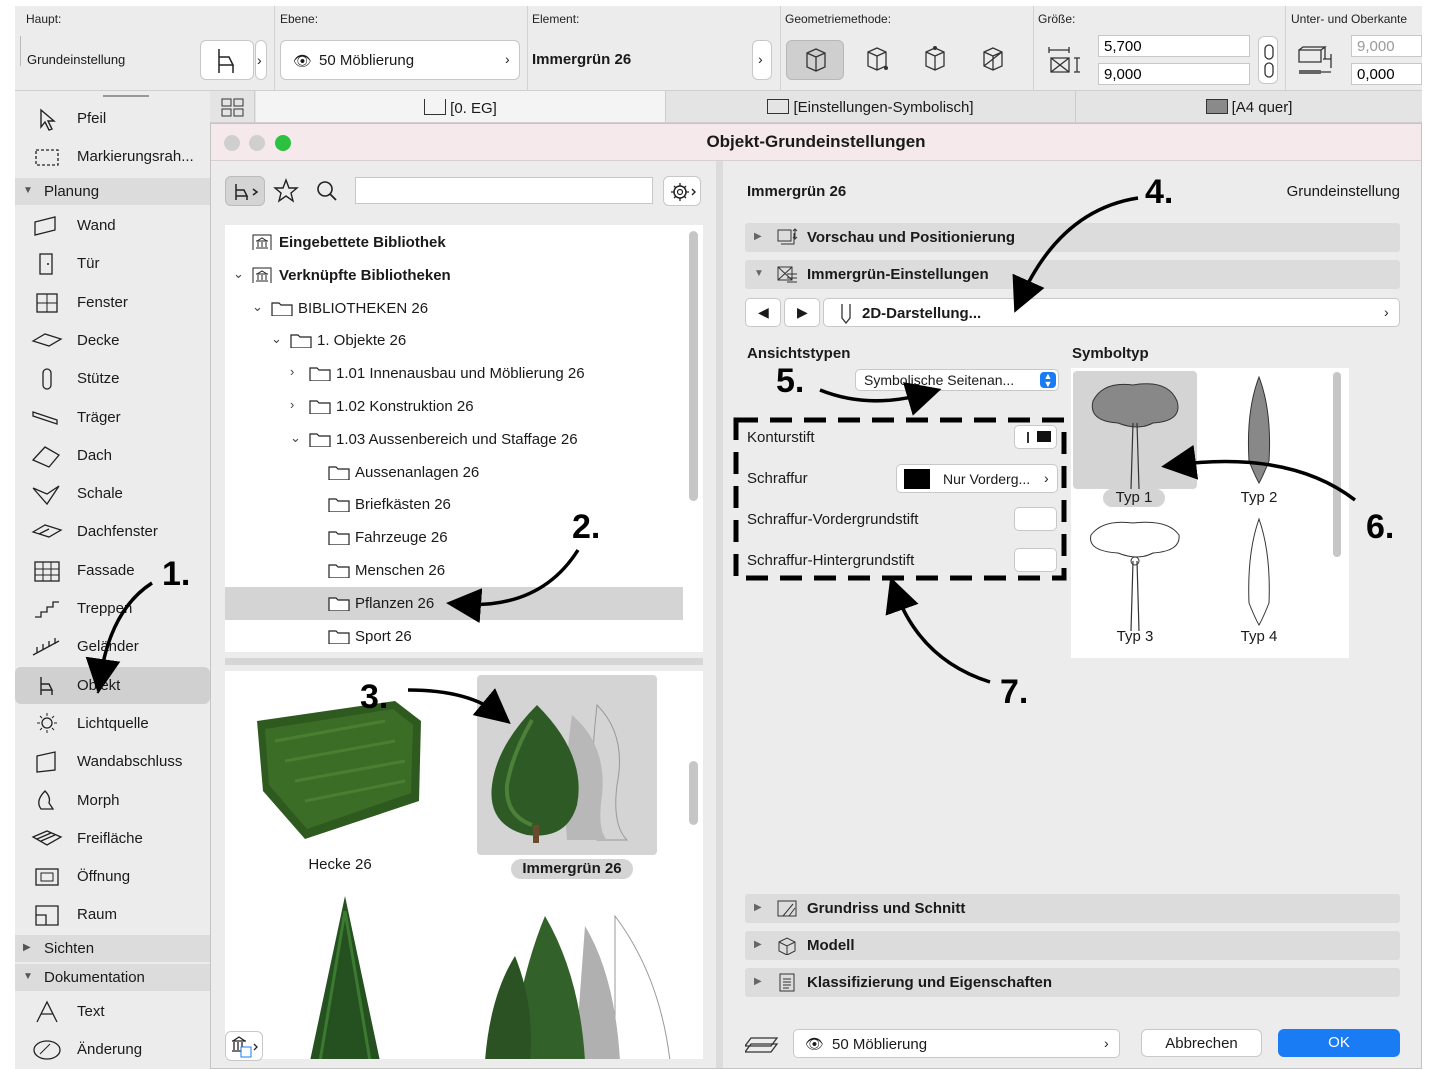  Describe the element at coordinates (454, 472) in the screenshot. I see `tree-item: Aussenanlagen 26` at that location.